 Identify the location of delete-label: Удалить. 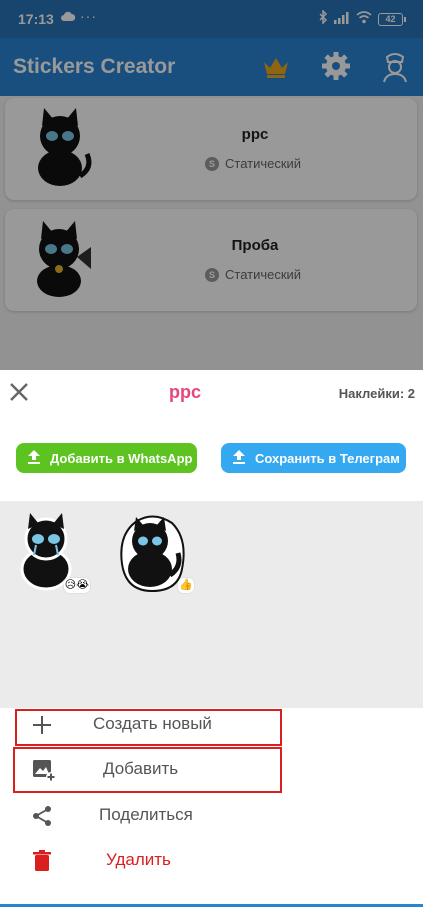
(138, 859).